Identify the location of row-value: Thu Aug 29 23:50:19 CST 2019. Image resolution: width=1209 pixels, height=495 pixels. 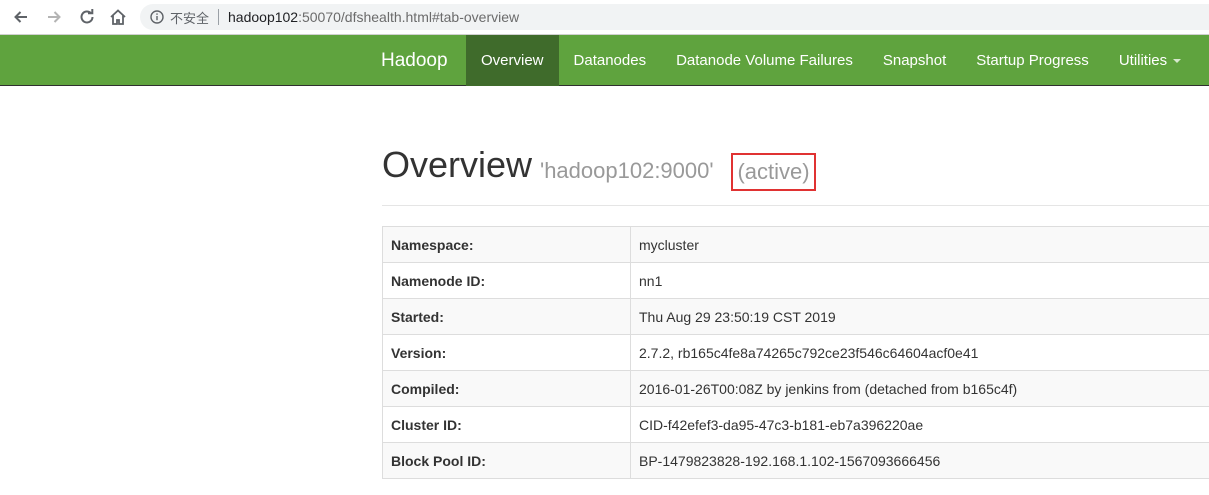
(919, 316).